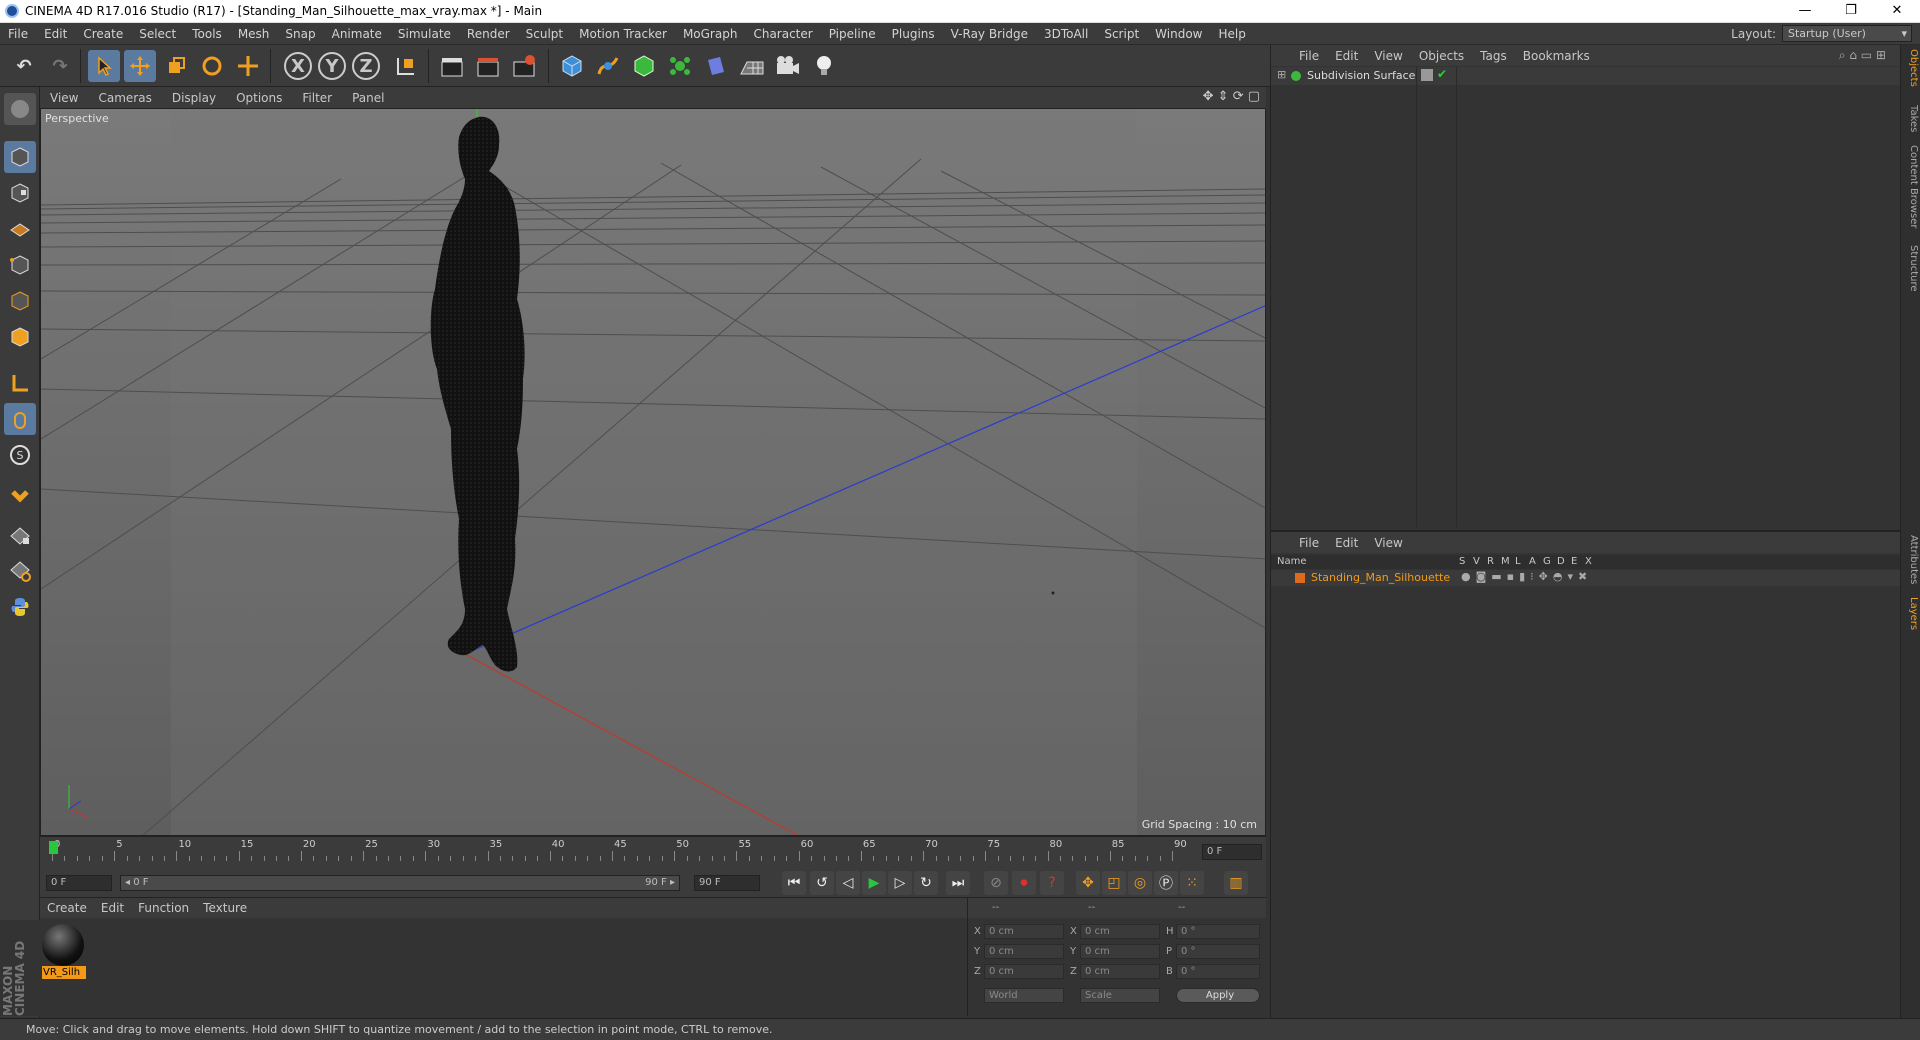  What do you see at coordinates (1231, 34) in the screenshot?
I see `menu-help: Help` at bounding box center [1231, 34].